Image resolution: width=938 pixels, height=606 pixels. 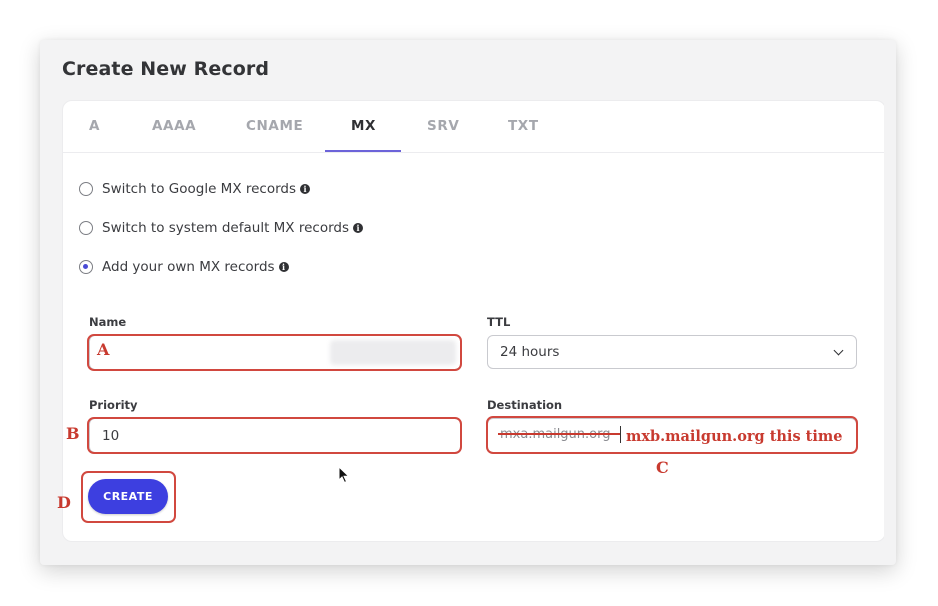 What do you see at coordinates (274, 126) in the screenshot?
I see `tab-cname: CNAME` at bounding box center [274, 126].